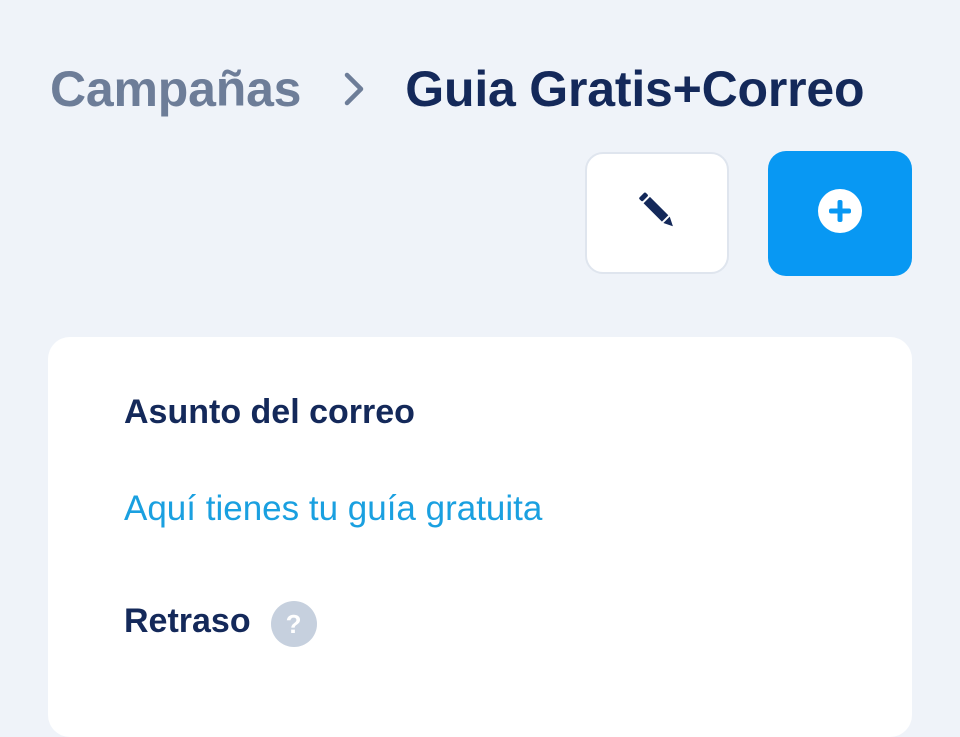 The height and width of the screenshot is (737, 960). What do you see at coordinates (175, 89) in the screenshot?
I see `breadcrumb-campaigns-link: Campañas` at bounding box center [175, 89].